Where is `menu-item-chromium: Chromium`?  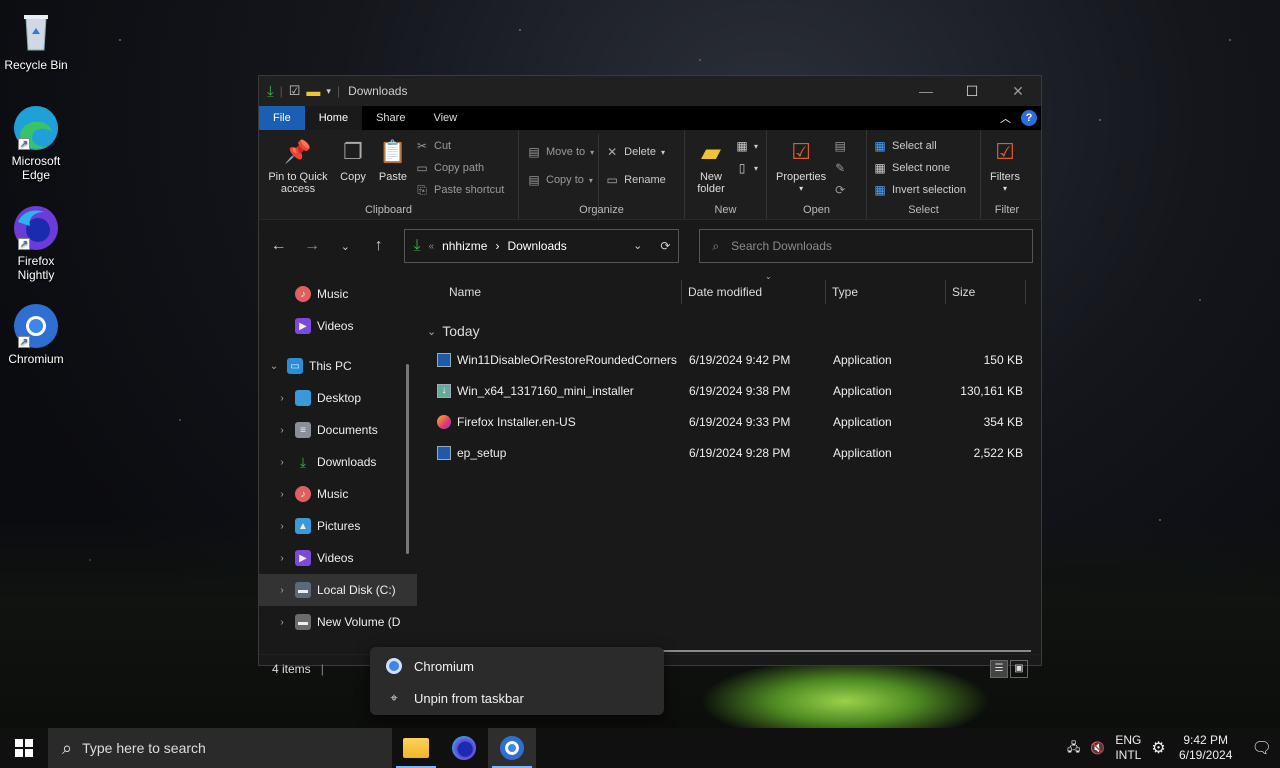 menu-item-chromium: Chromium is located at coordinates (517, 666).